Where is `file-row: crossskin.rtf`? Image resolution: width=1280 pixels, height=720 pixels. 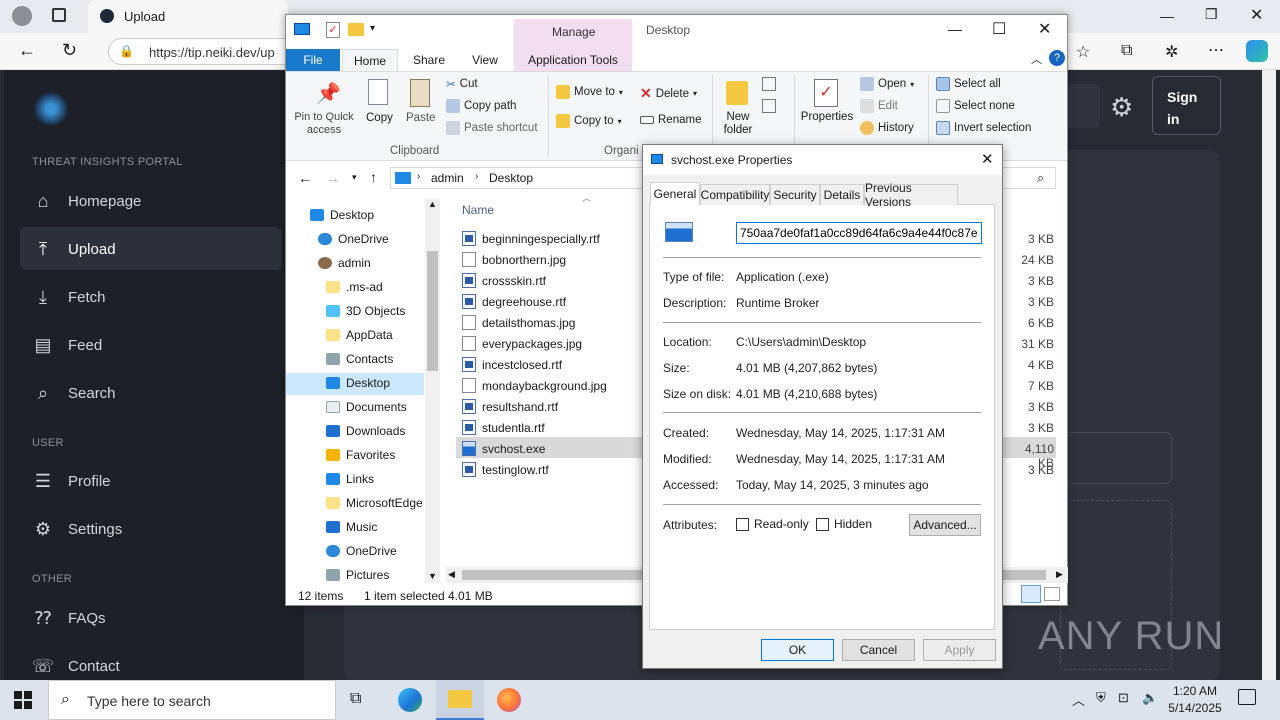 file-row: crossskin.rtf is located at coordinates (504, 280).